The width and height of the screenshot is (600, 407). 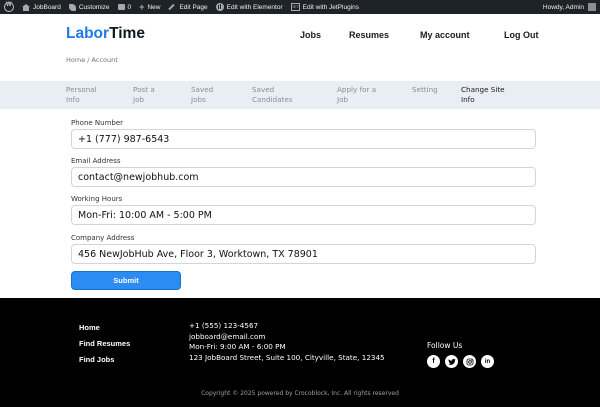 I want to click on nav-resumes: Resumes, so click(x=369, y=35).